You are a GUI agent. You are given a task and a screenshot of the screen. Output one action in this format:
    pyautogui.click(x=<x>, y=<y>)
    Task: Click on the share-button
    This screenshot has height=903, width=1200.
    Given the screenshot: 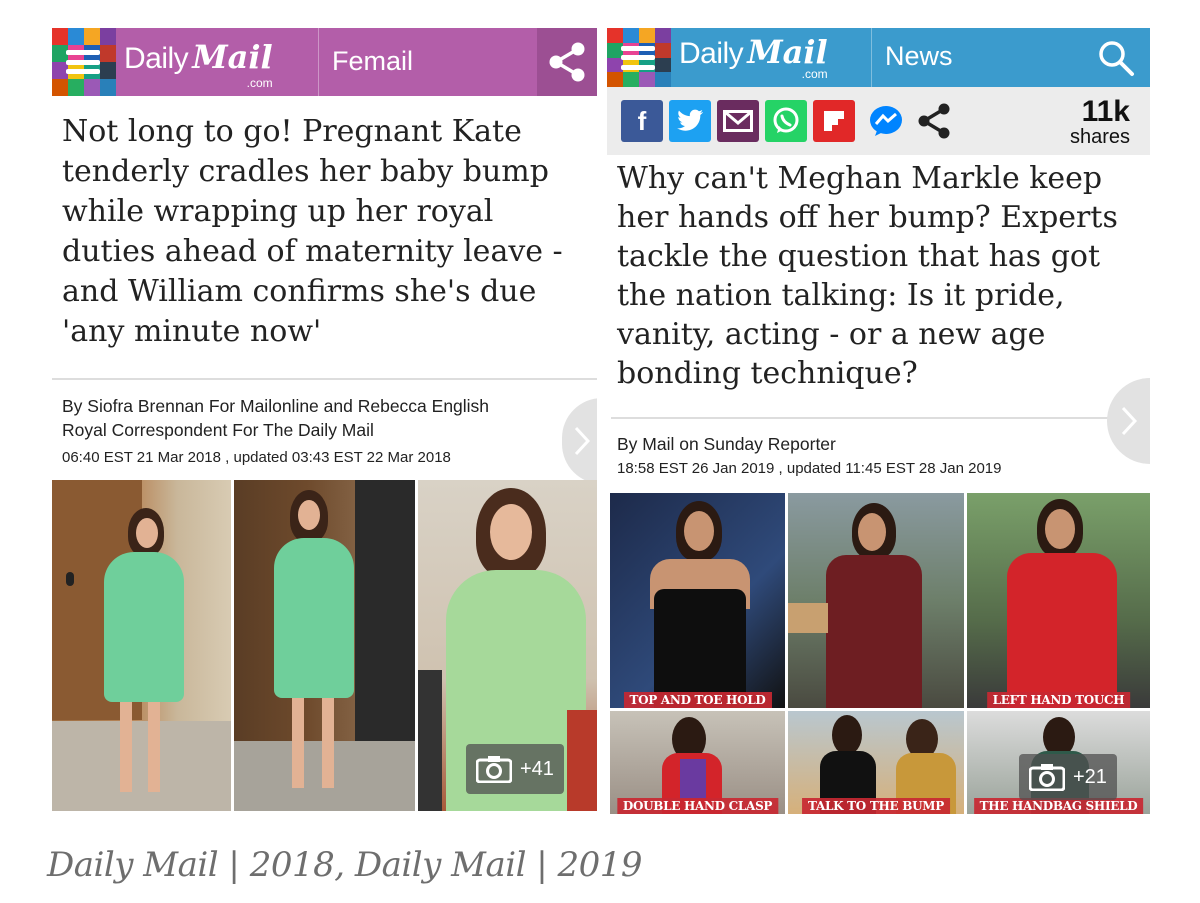 What is the action you would take?
    pyautogui.click(x=567, y=62)
    